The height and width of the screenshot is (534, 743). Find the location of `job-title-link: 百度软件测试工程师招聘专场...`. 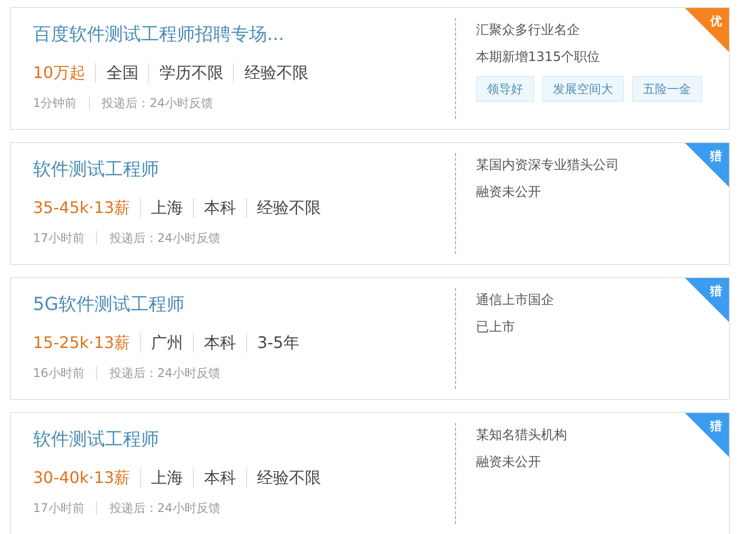

job-title-link: 百度软件测试工程师招聘专场... is located at coordinates (244, 35).